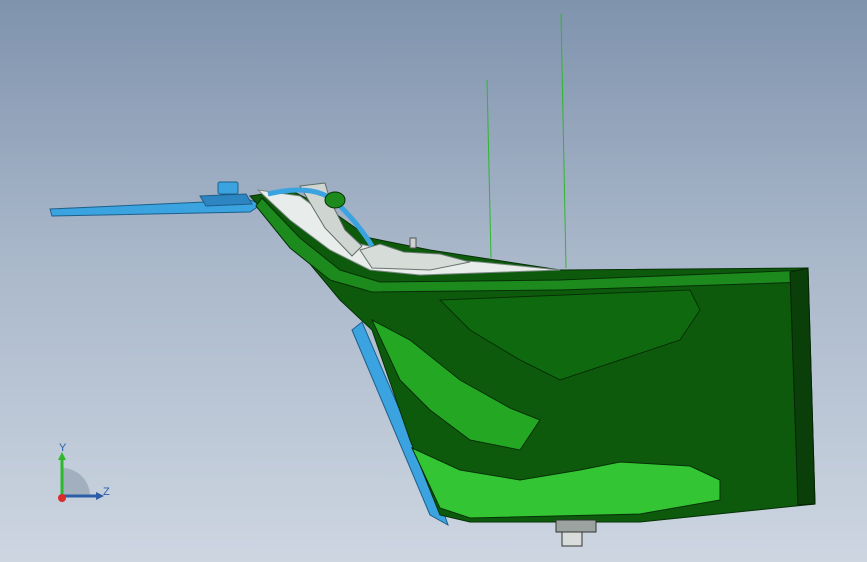 Image resolution: width=867 pixels, height=562 pixels. I want to click on axis-label-z: Z, so click(106, 492).